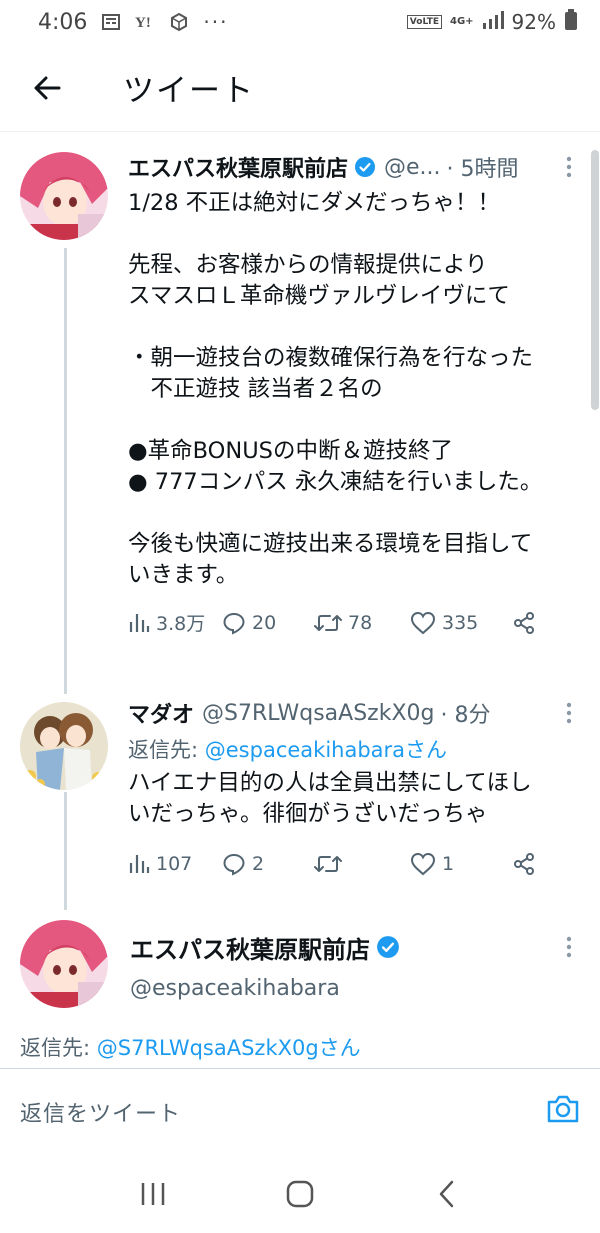 The image size is (600, 1233). Describe the element at coordinates (161, 713) in the screenshot. I see `display-name: マダオ` at that location.